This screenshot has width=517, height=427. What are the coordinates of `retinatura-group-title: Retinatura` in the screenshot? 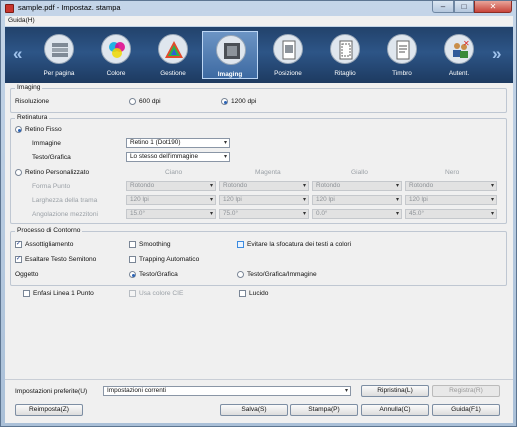 It's located at (32, 117).